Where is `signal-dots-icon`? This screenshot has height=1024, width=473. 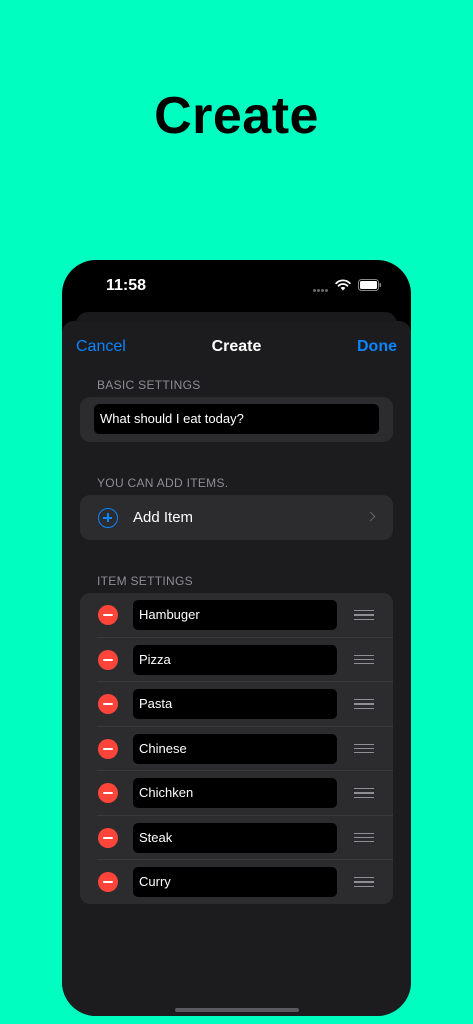
signal-dots-icon is located at coordinates (321, 291).